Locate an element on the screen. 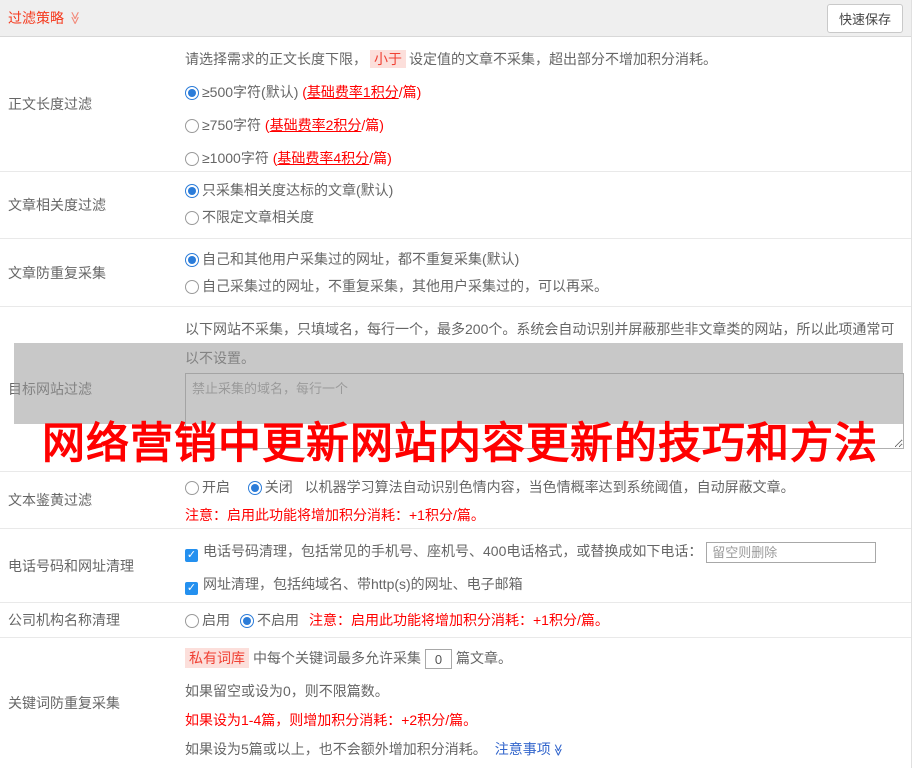 The image size is (912, 768). porn-option-on: 开启 is located at coordinates (207, 487).